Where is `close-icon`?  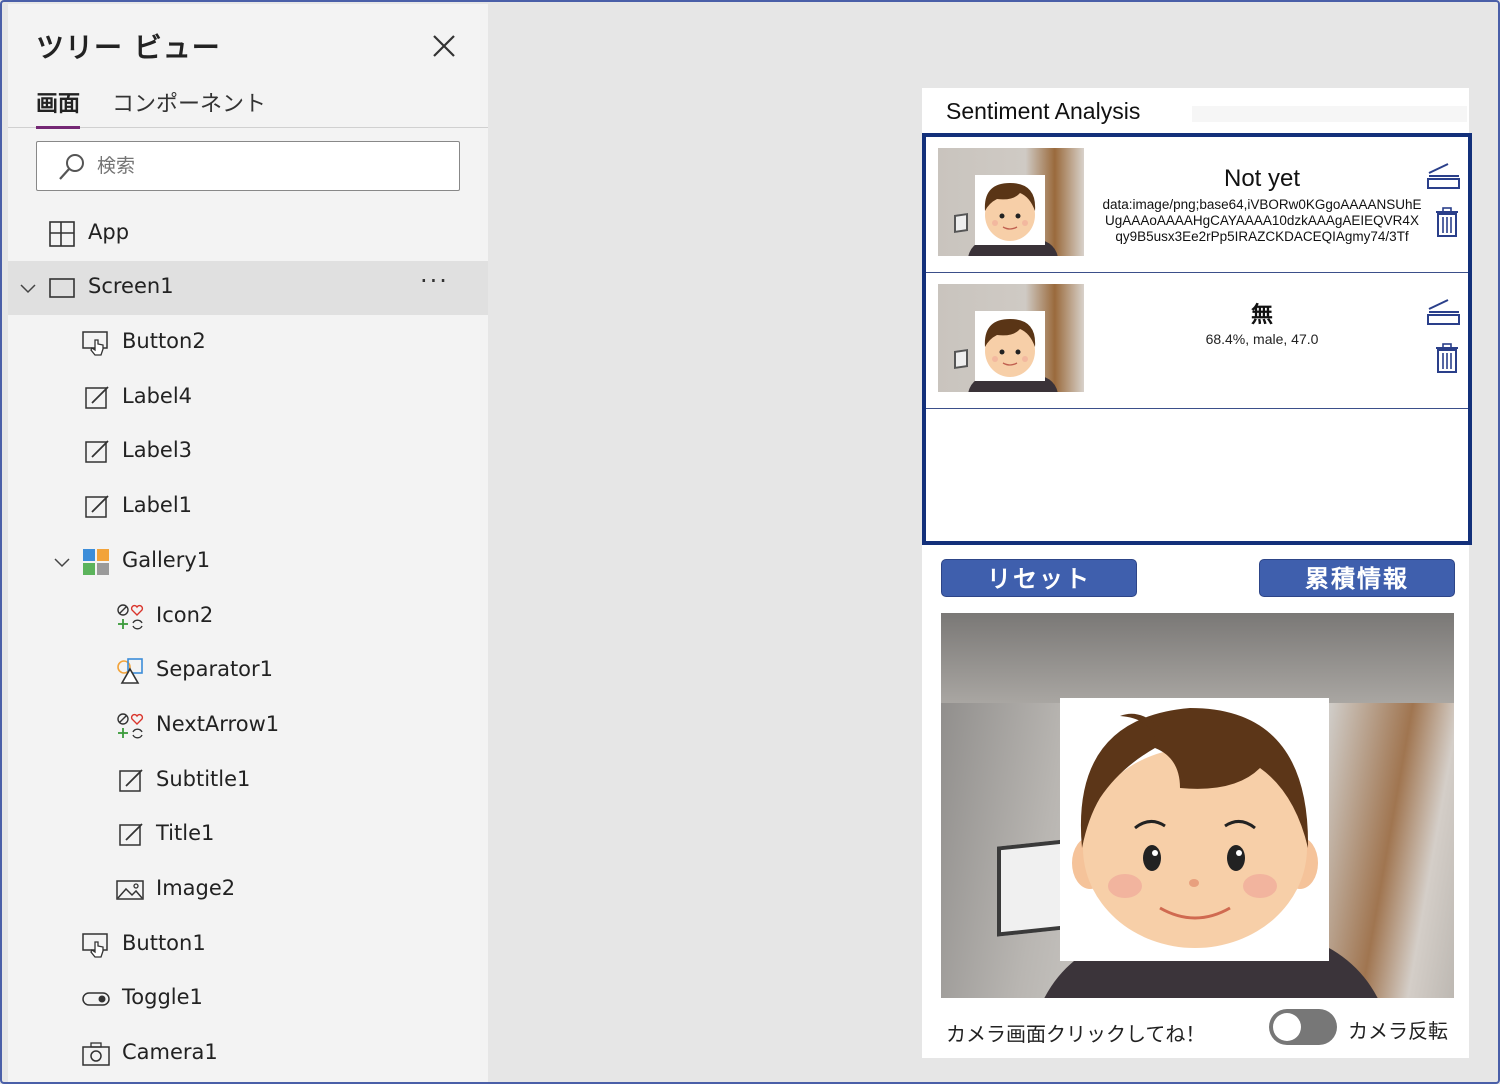 close-icon is located at coordinates (444, 46).